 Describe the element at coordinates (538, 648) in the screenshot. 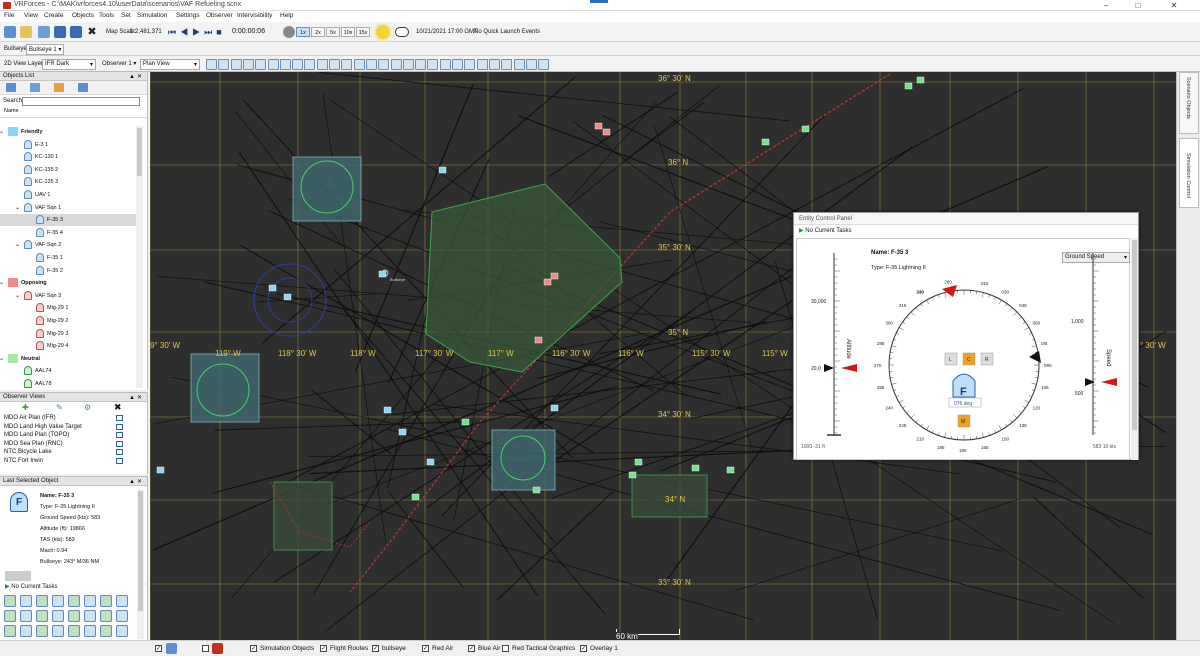

I see `layer-toggle: Red Tactical Graphics` at that location.